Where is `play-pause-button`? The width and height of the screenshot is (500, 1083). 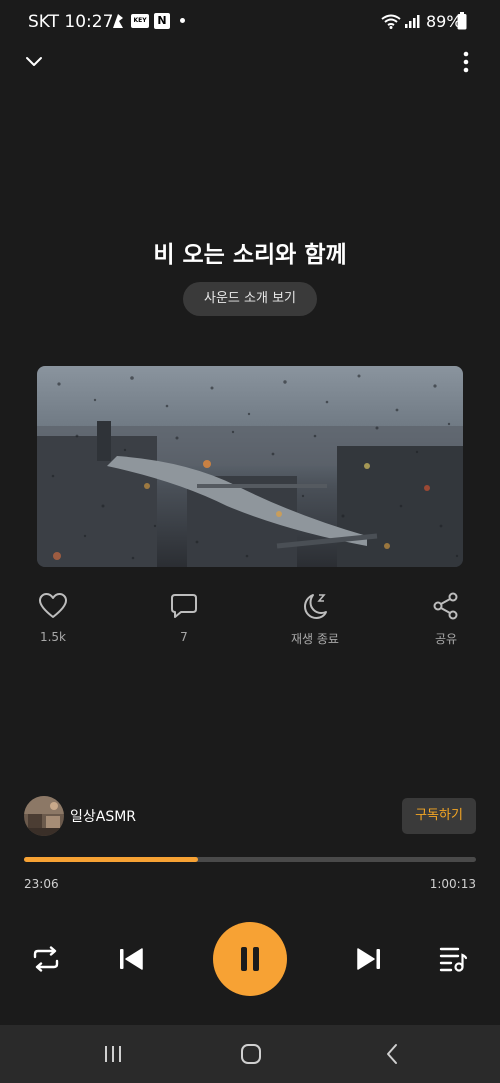
play-pause-button is located at coordinates (250, 959).